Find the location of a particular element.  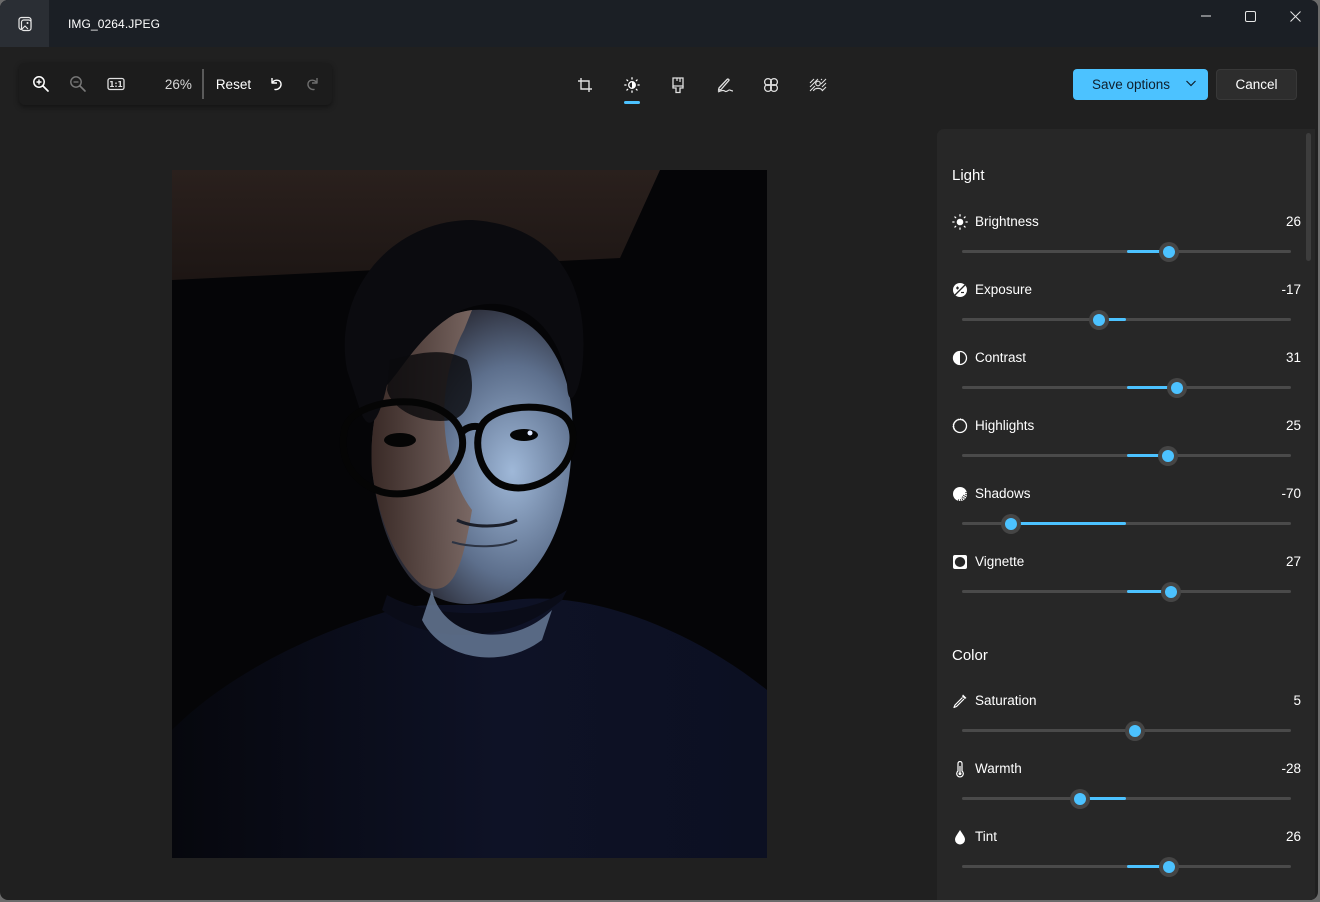

adjustment-brightness: Brightness 26 is located at coordinates (1126, 247).